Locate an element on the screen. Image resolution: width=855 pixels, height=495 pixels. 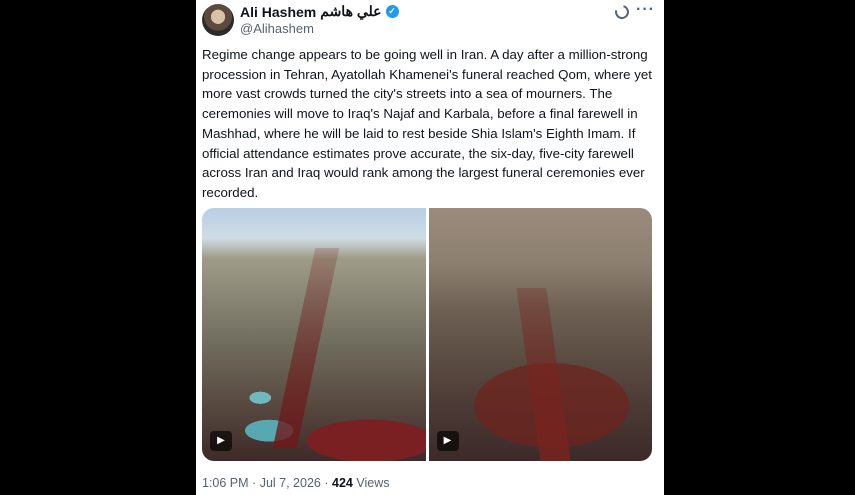
video-thumbnail-crowd-street: ▶ is located at coordinates (540, 334).